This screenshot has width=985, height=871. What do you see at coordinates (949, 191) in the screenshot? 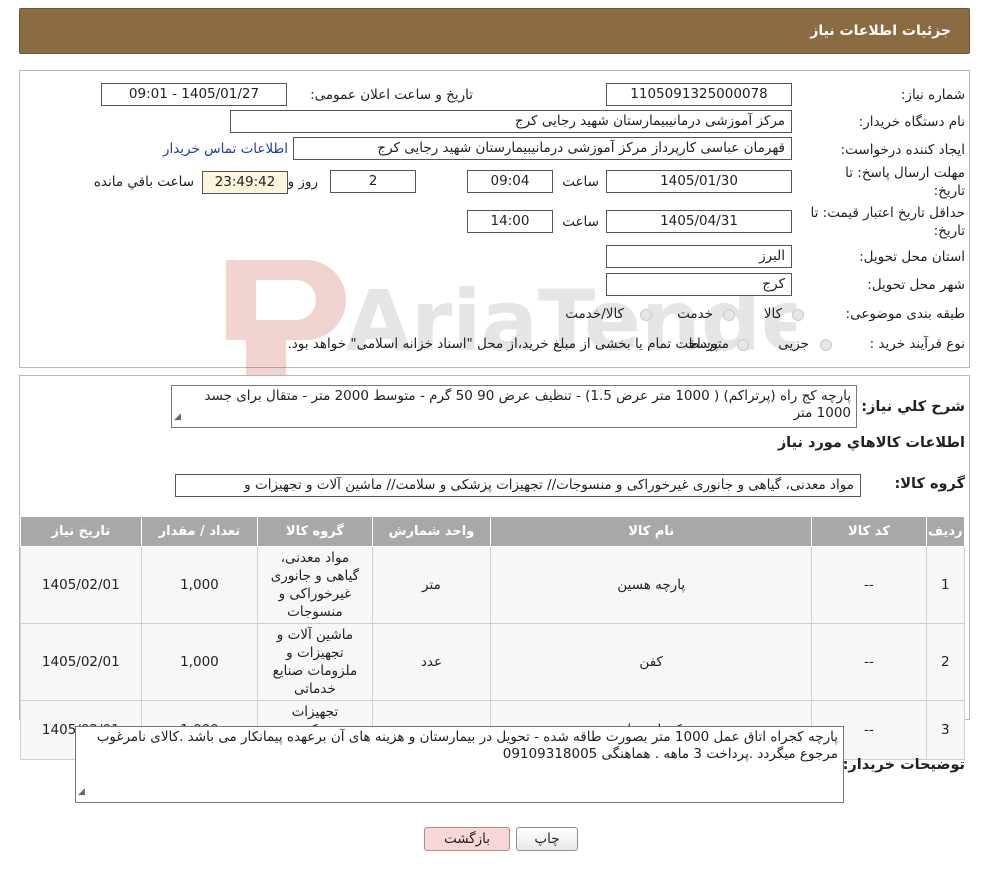
I see `deadline-label-2: تاریخ:` at bounding box center [949, 191].